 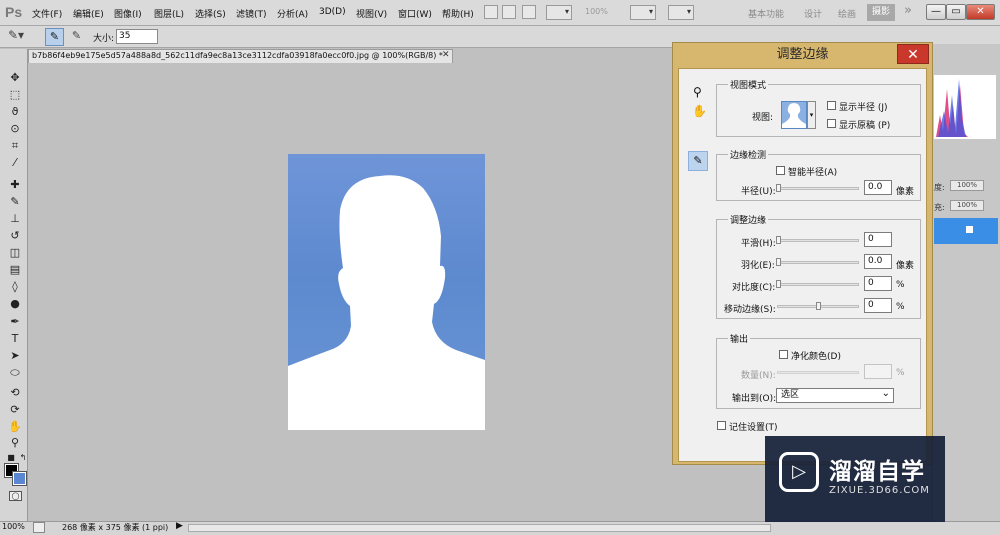 What do you see at coordinates (179, 526) in the screenshot?
I see `status-menu-arrow: ▶` at bounding box center [179, 526].